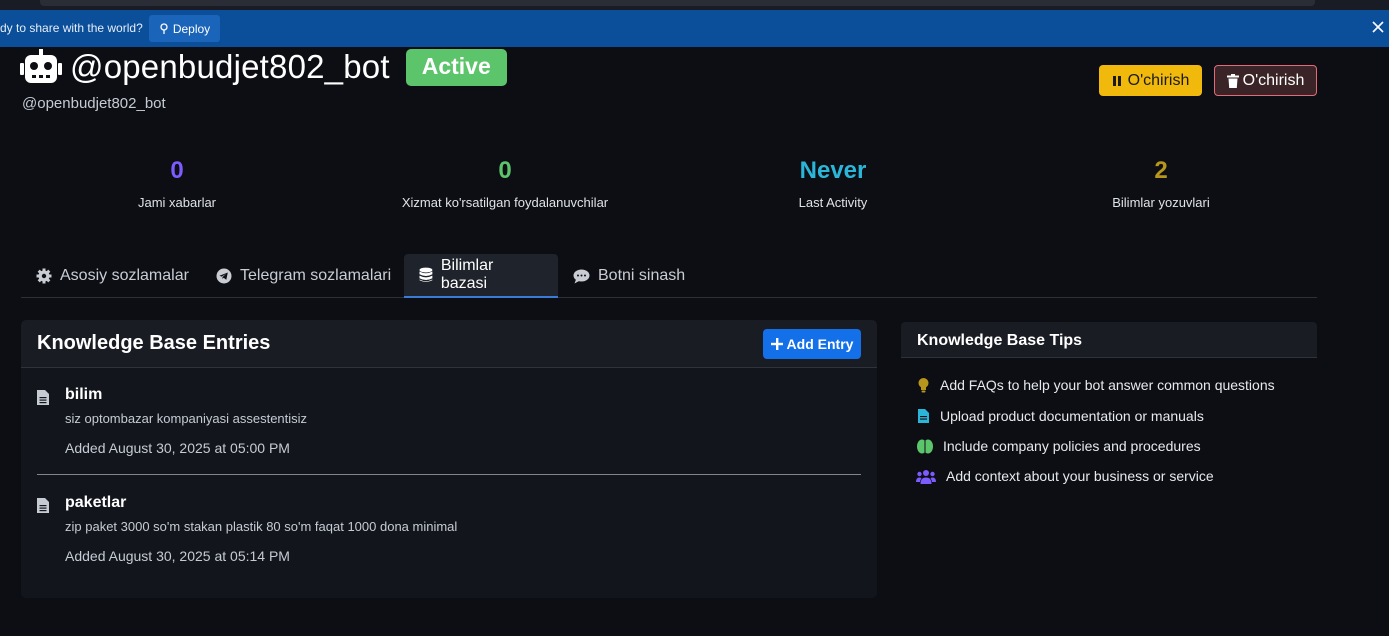 The width and height of the screenshot is (1389, 636). What do you see at coordinates (924, 446) in the screenshot?
I see `brain-icon` at bounding box center [924, 446].